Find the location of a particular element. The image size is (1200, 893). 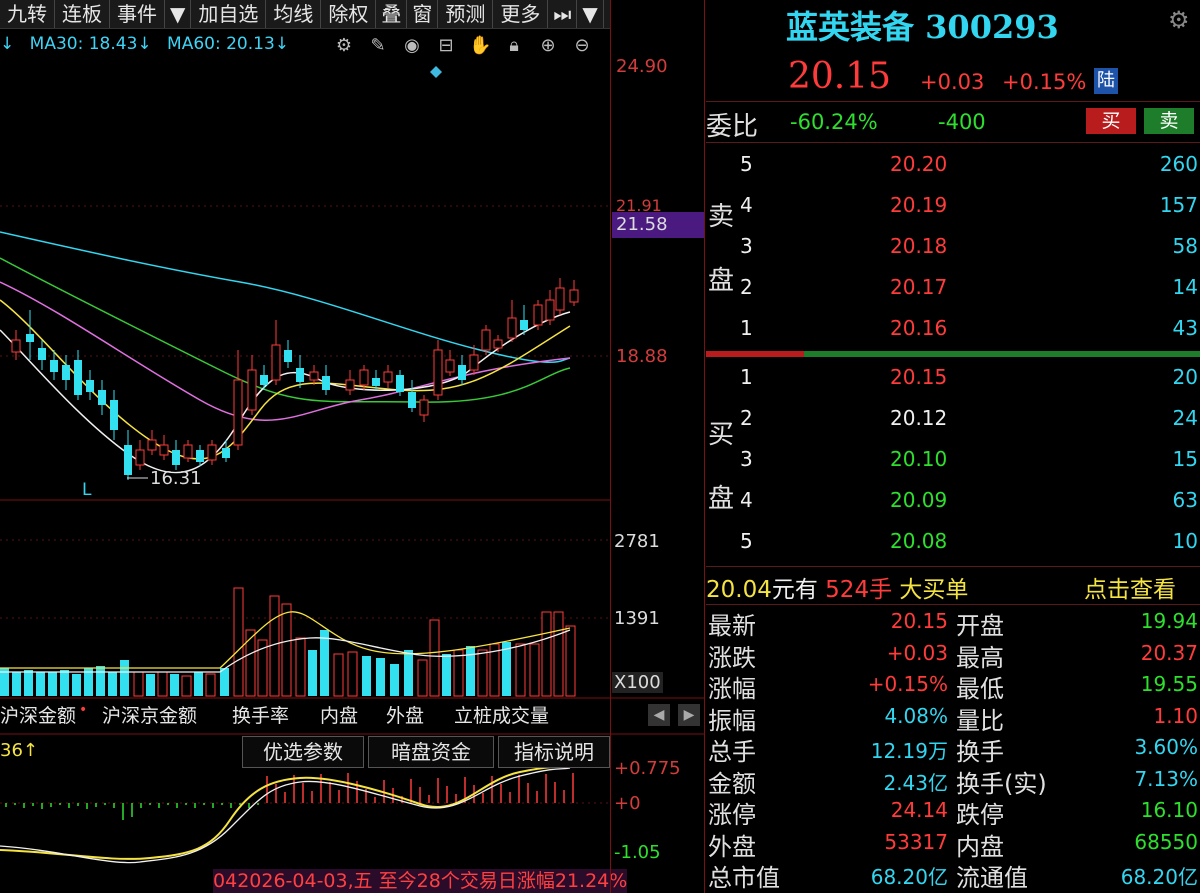

volume-bars is located at coordinates (288, 642).